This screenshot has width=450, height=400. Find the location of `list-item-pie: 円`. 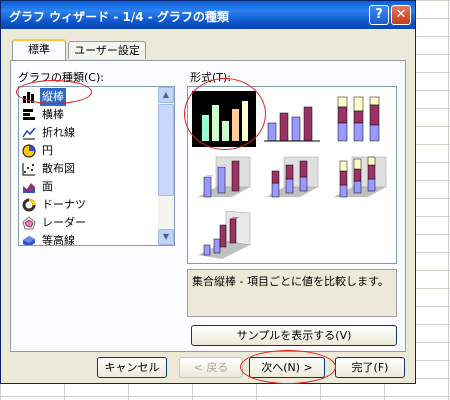

list-item-pie: 円 is located at coordinates (89, 151).